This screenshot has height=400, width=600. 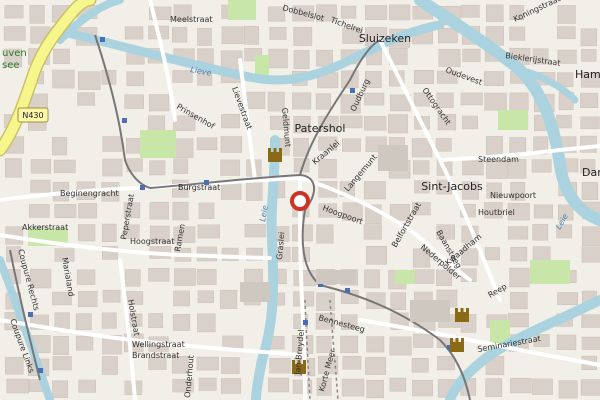 I want to click on street-label: Steendam, so click(x=498, y=159).